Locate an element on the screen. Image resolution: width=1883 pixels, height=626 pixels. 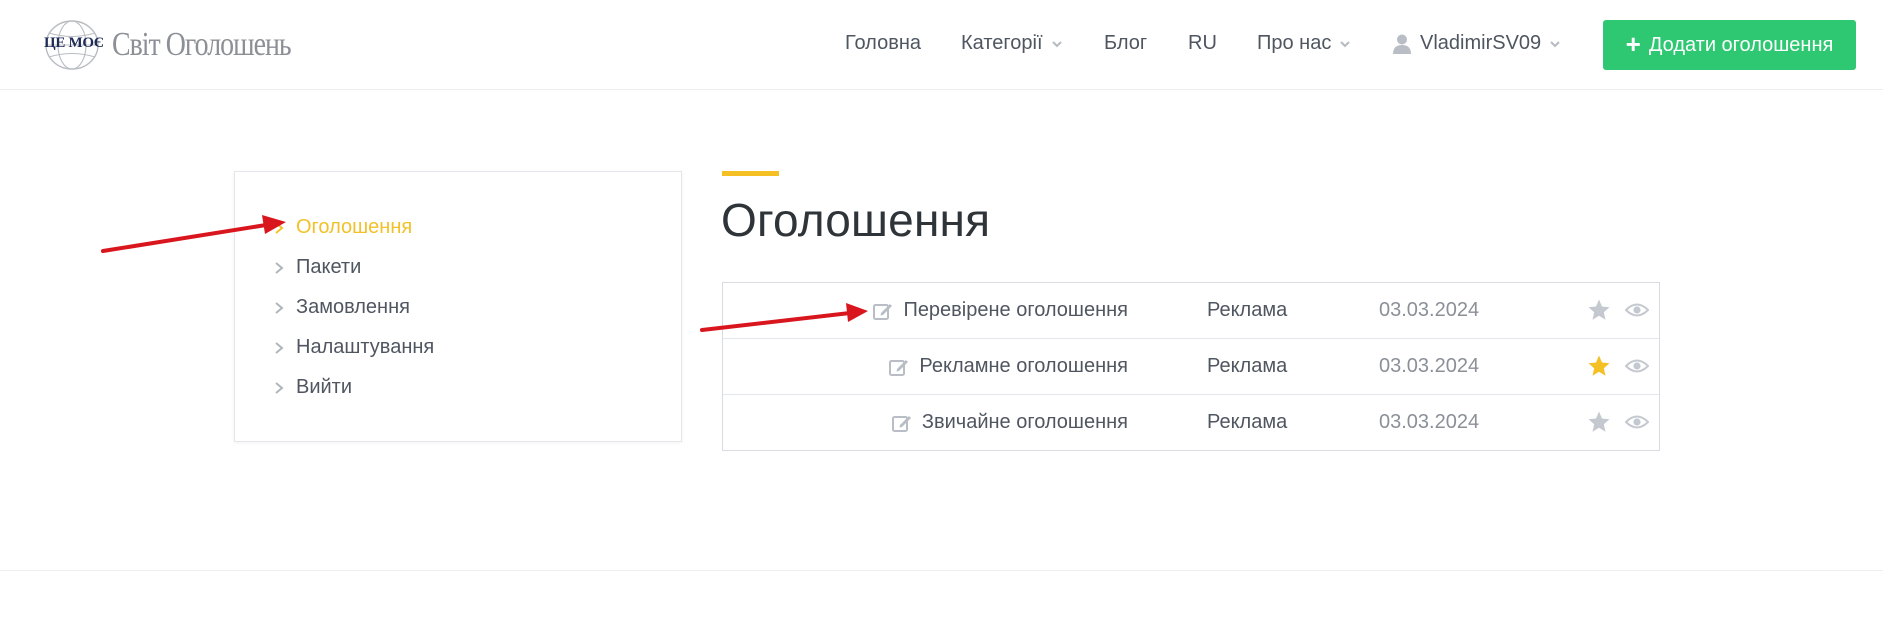
sidebar-item-logout: Вийти is located at coordinates (312, 387).